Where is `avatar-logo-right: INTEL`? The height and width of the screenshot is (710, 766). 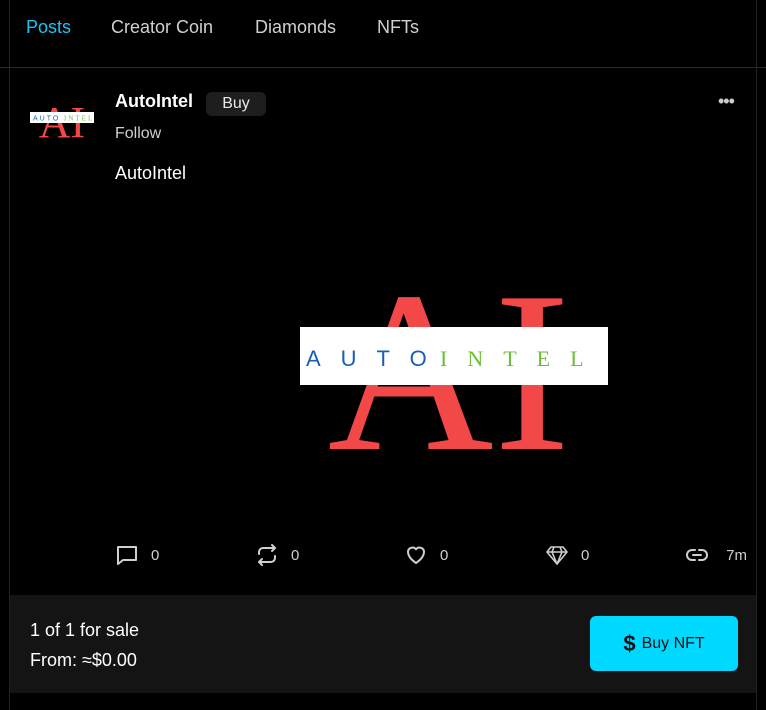 avatar-logo-right: INTEL is located at coordinates (79, 119).